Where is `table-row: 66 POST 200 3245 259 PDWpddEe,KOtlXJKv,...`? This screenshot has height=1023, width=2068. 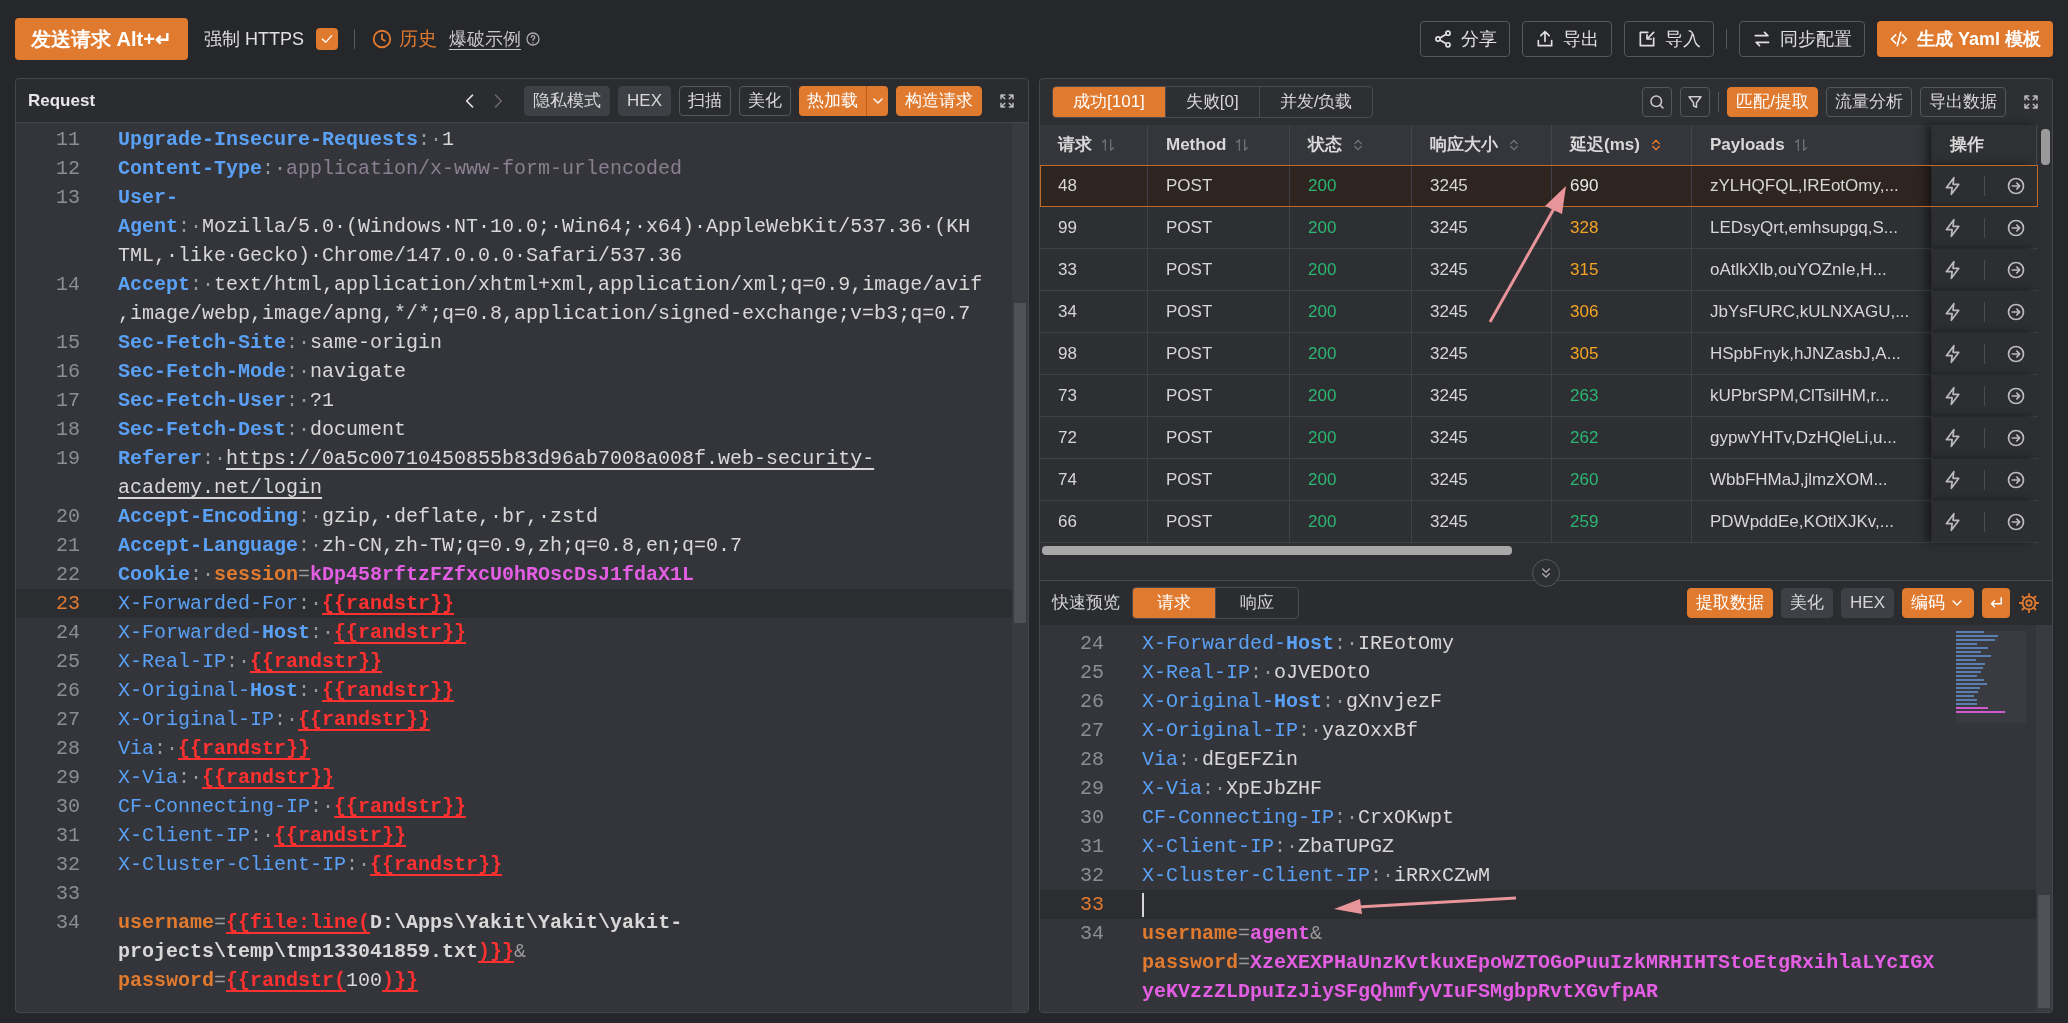 table-row: 66 POST 200 3245 259 PDWpddEe,KOtlXJKv,... is located at coordinates (1539, 522).